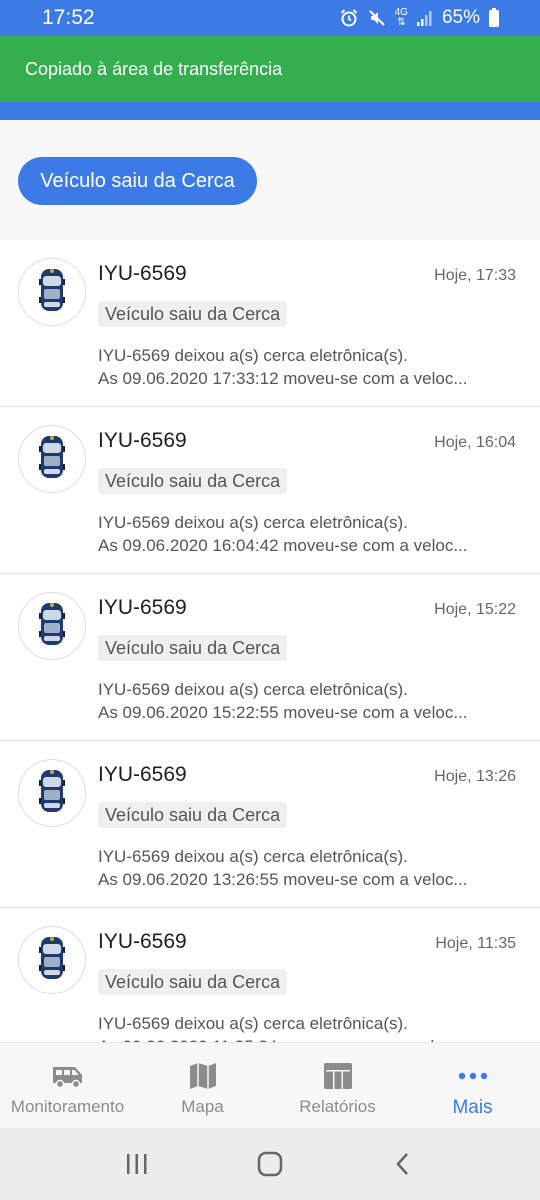  What do you see at coordinates (475, 776) in the screenshot?
I see `alert-time: Hoje, 13:26` at bounding box center [475, 776].